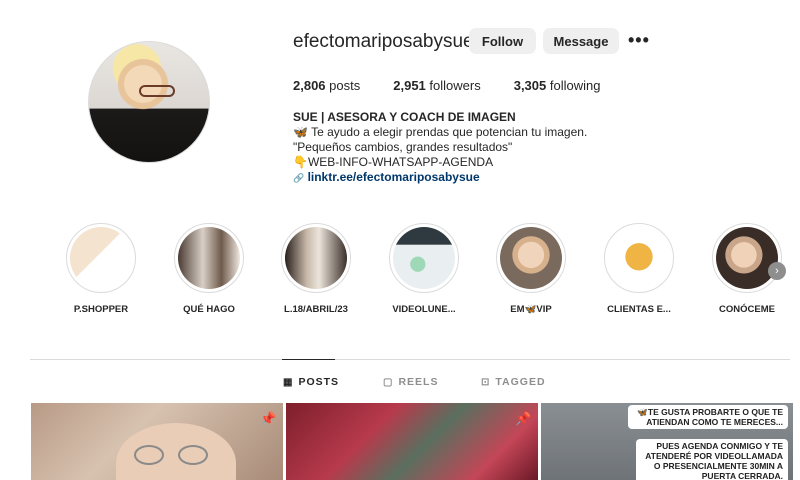 Image resolution: width=800 pixels, height=480 pixels. I want to click on grid-icon: ▦, so click(288, 382).